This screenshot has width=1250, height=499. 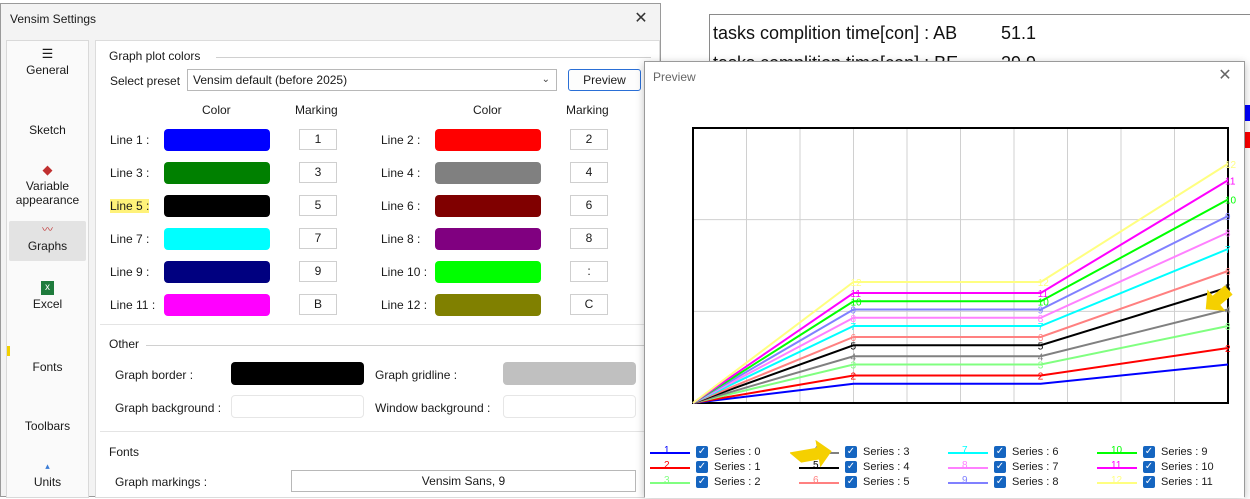 What do you see at coordinates (589, 205) in the screenshot?
I see `line-marking-field: 6` at bounding box center [589, 205].